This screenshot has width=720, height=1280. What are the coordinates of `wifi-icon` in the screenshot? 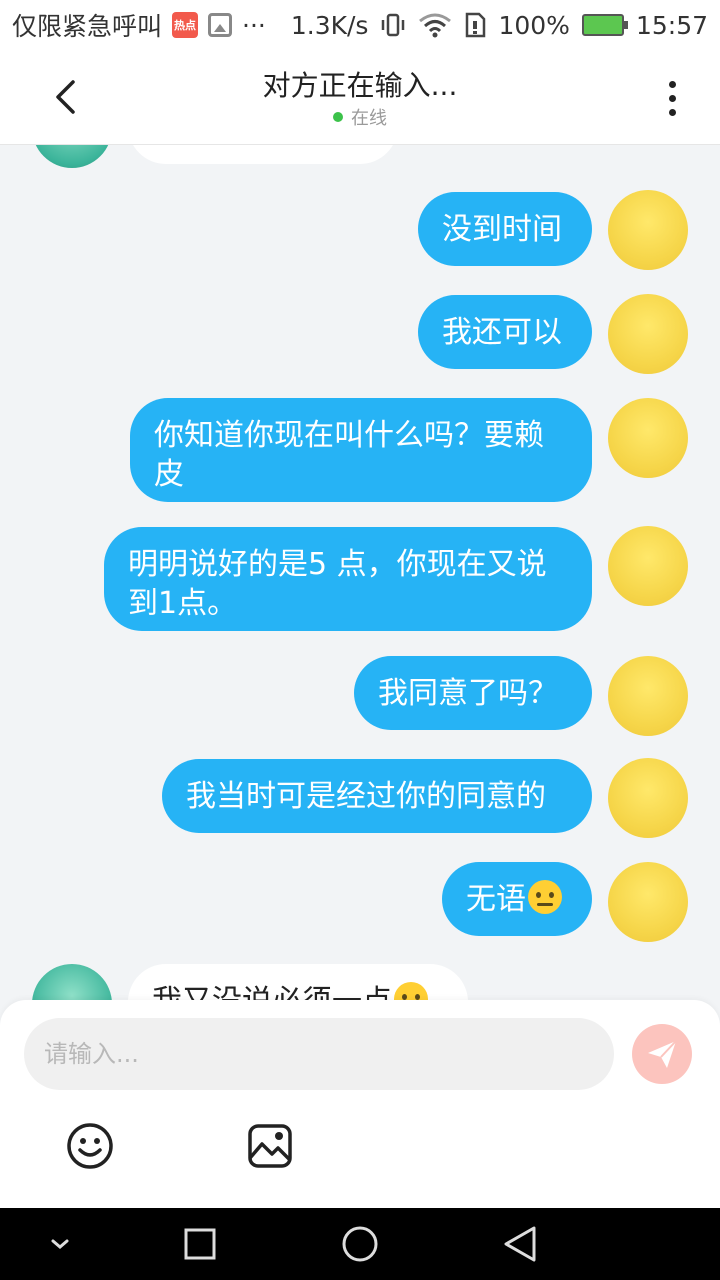 It's located at (435, 25).